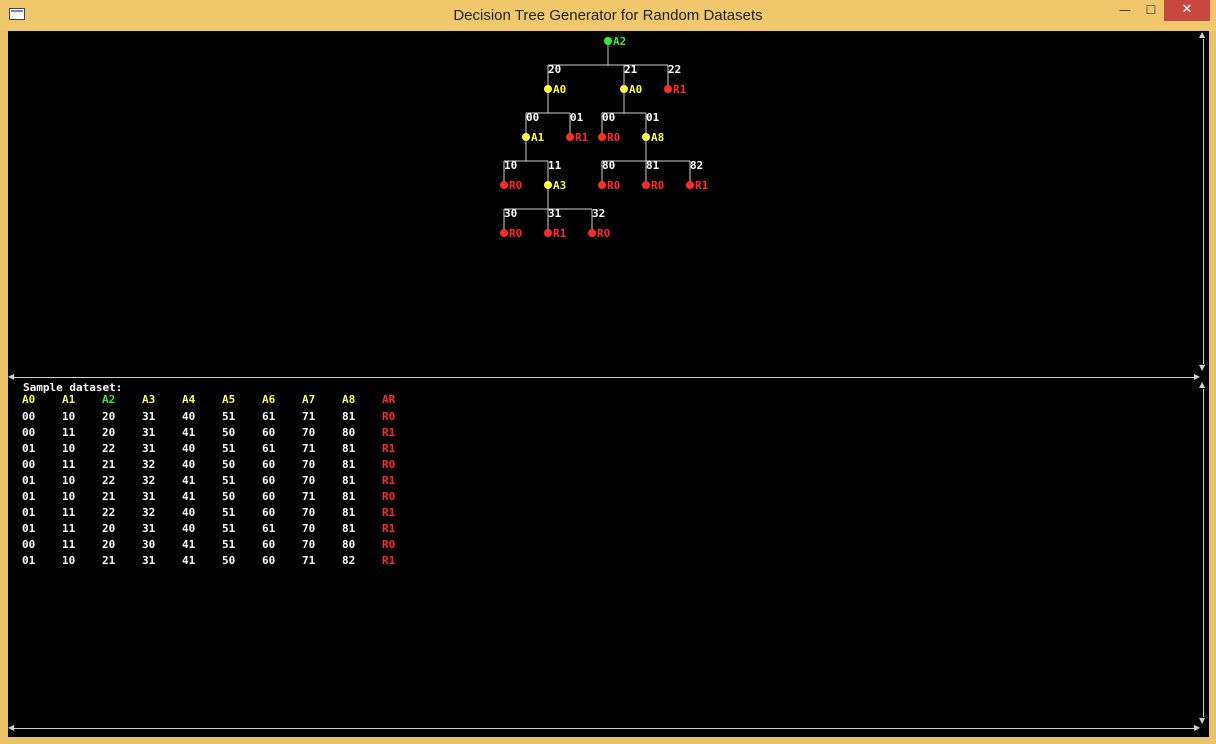 The width and height of the screenshot is (1216, 744). I want to click on branch-value-label: 30, so click(510, 213).